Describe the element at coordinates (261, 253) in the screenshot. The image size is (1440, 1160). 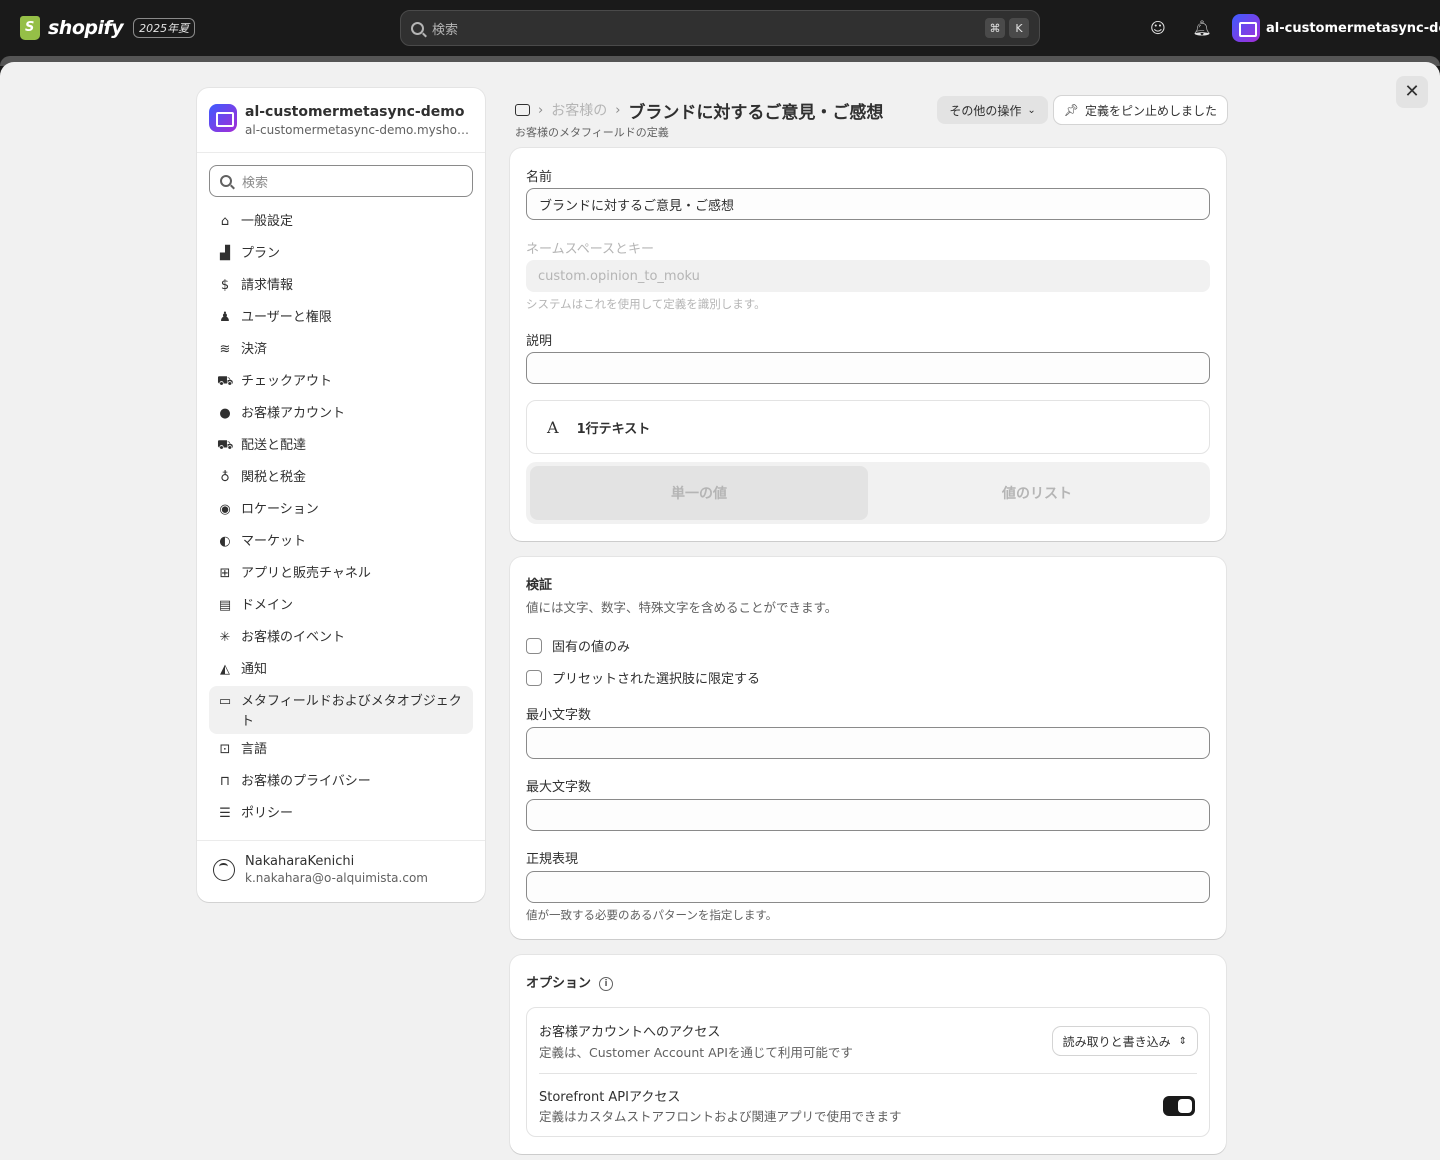
I see `sidebar-item-label: プラン` at that location.